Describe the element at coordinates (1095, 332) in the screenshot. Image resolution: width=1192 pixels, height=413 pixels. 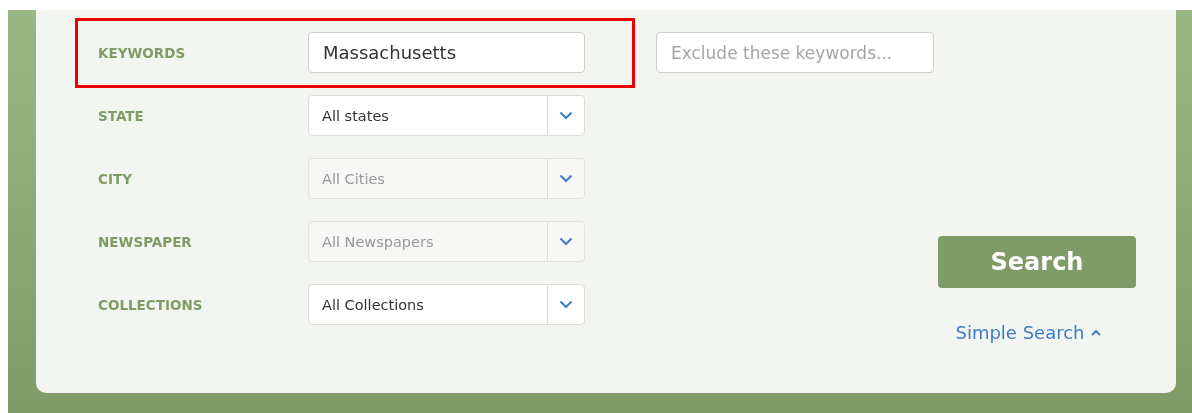
I see `caret-up-icon` at that location.